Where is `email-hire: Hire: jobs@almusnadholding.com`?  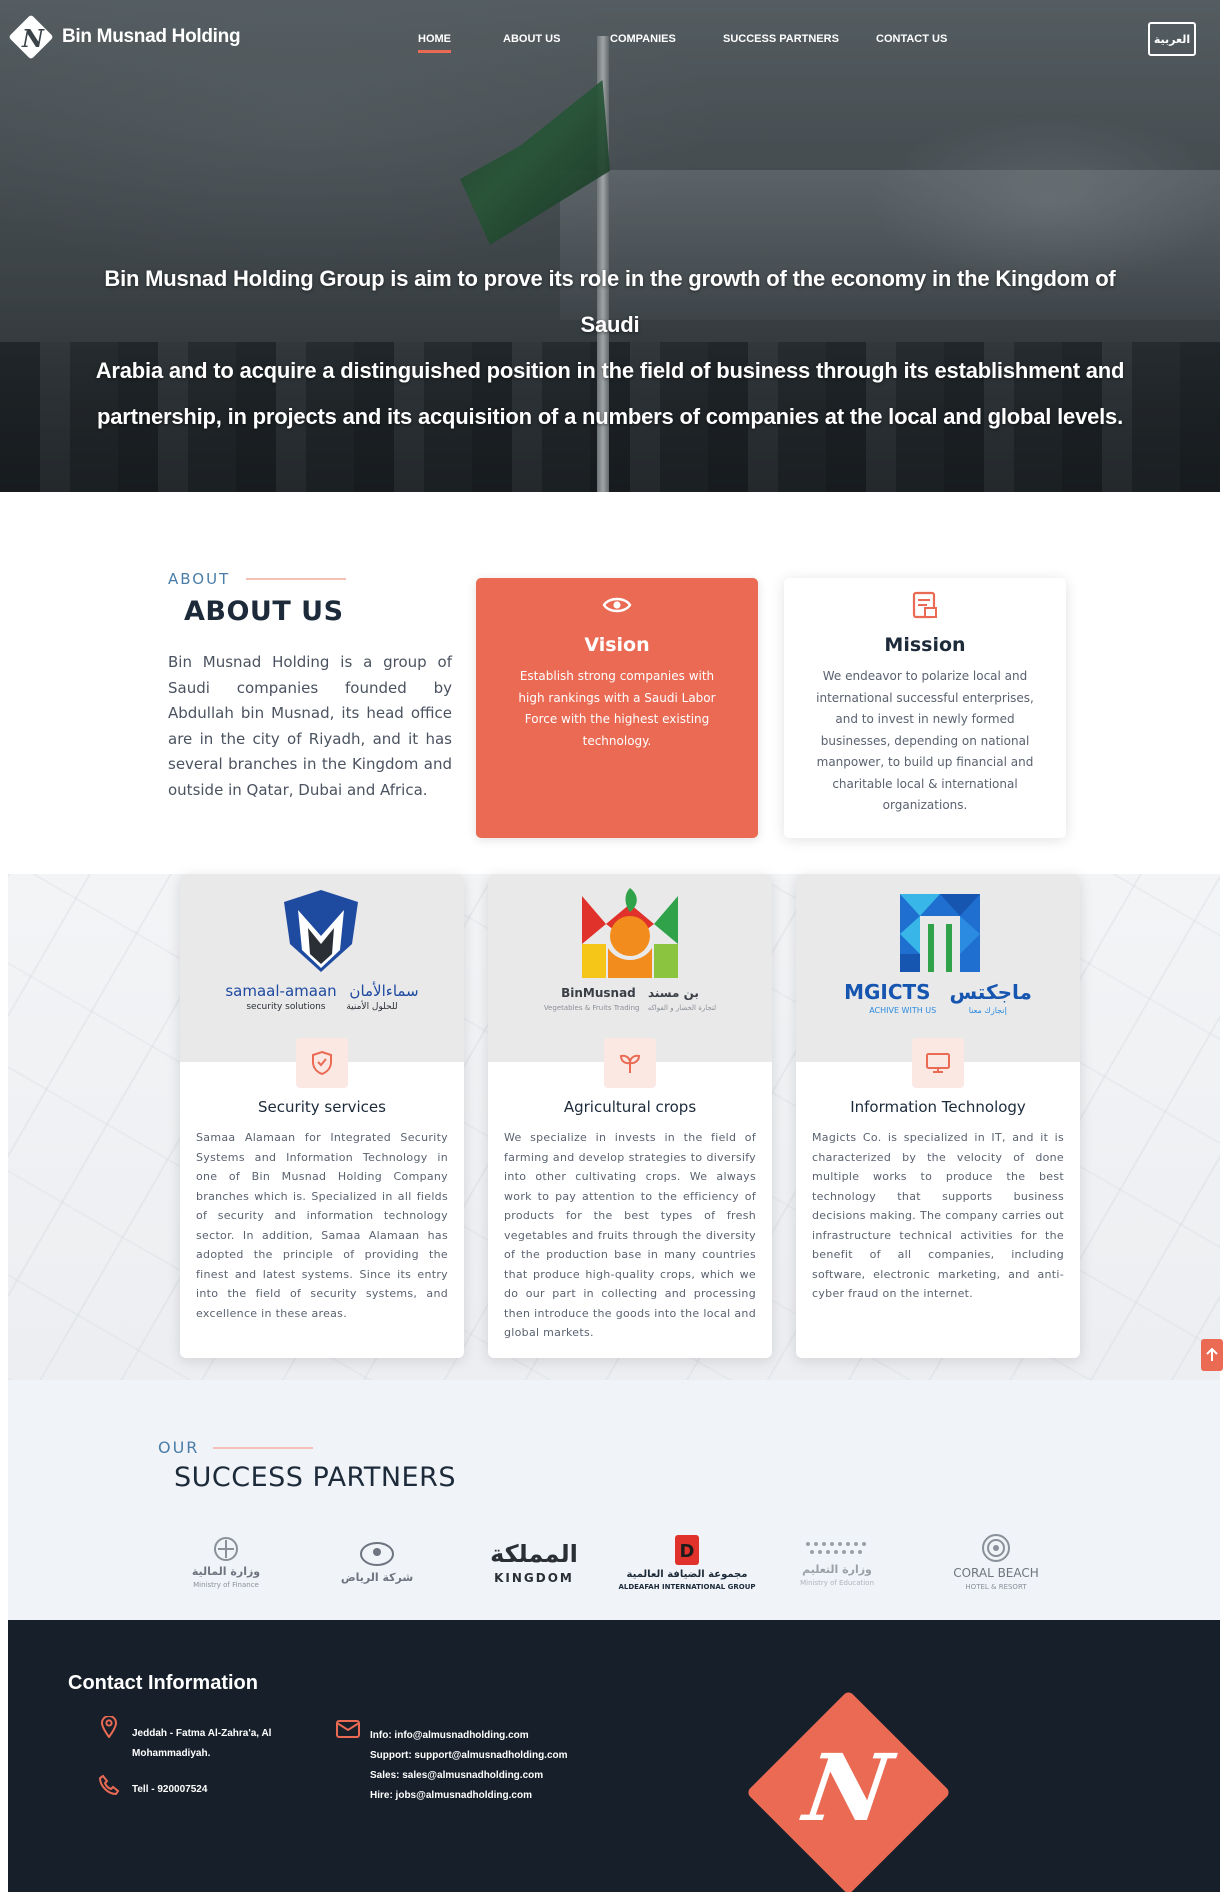 email-hire: Hire: jobs@almusnadholding.com is located at coordinates (469, 1796).